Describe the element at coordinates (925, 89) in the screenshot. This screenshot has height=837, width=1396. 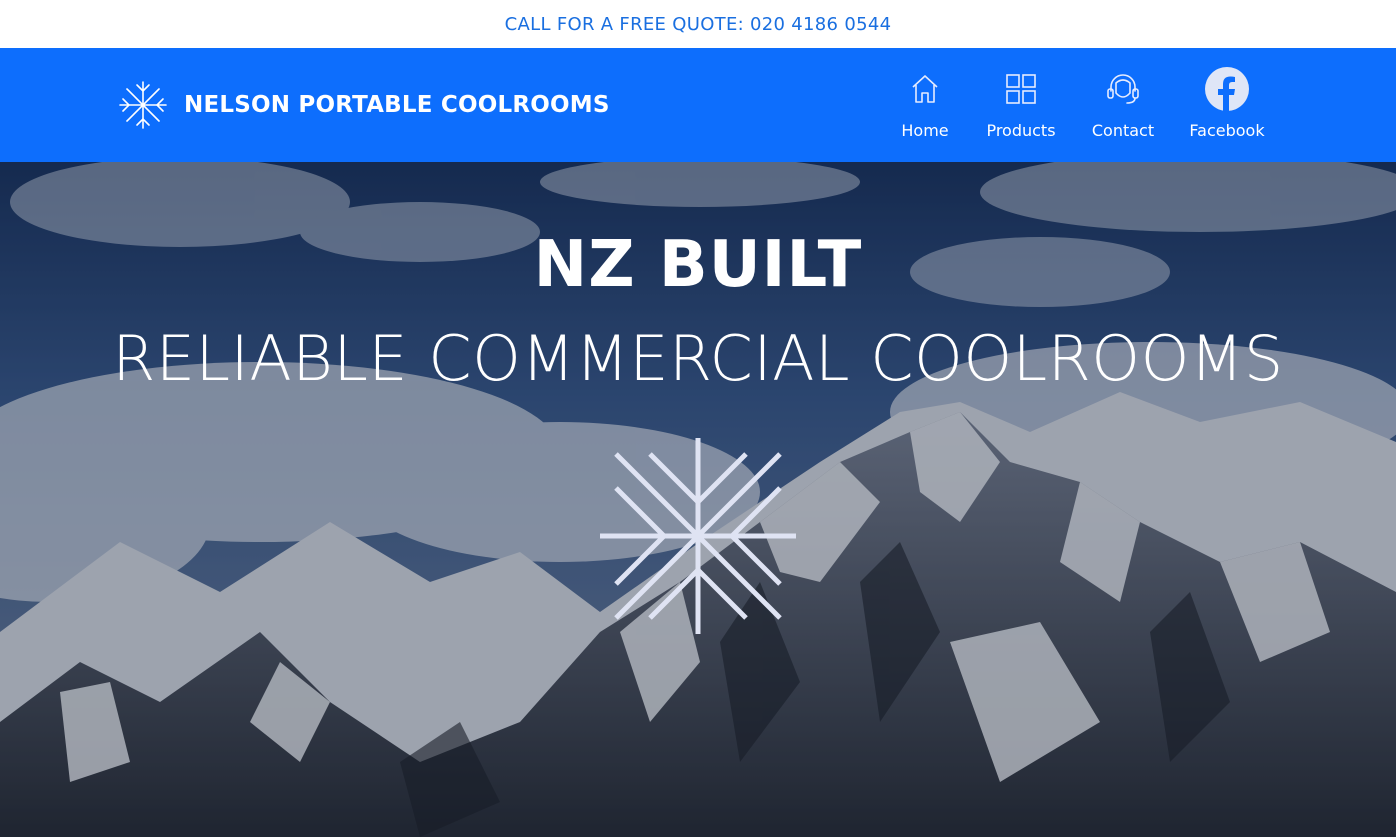
I see `home-icon` at that location.